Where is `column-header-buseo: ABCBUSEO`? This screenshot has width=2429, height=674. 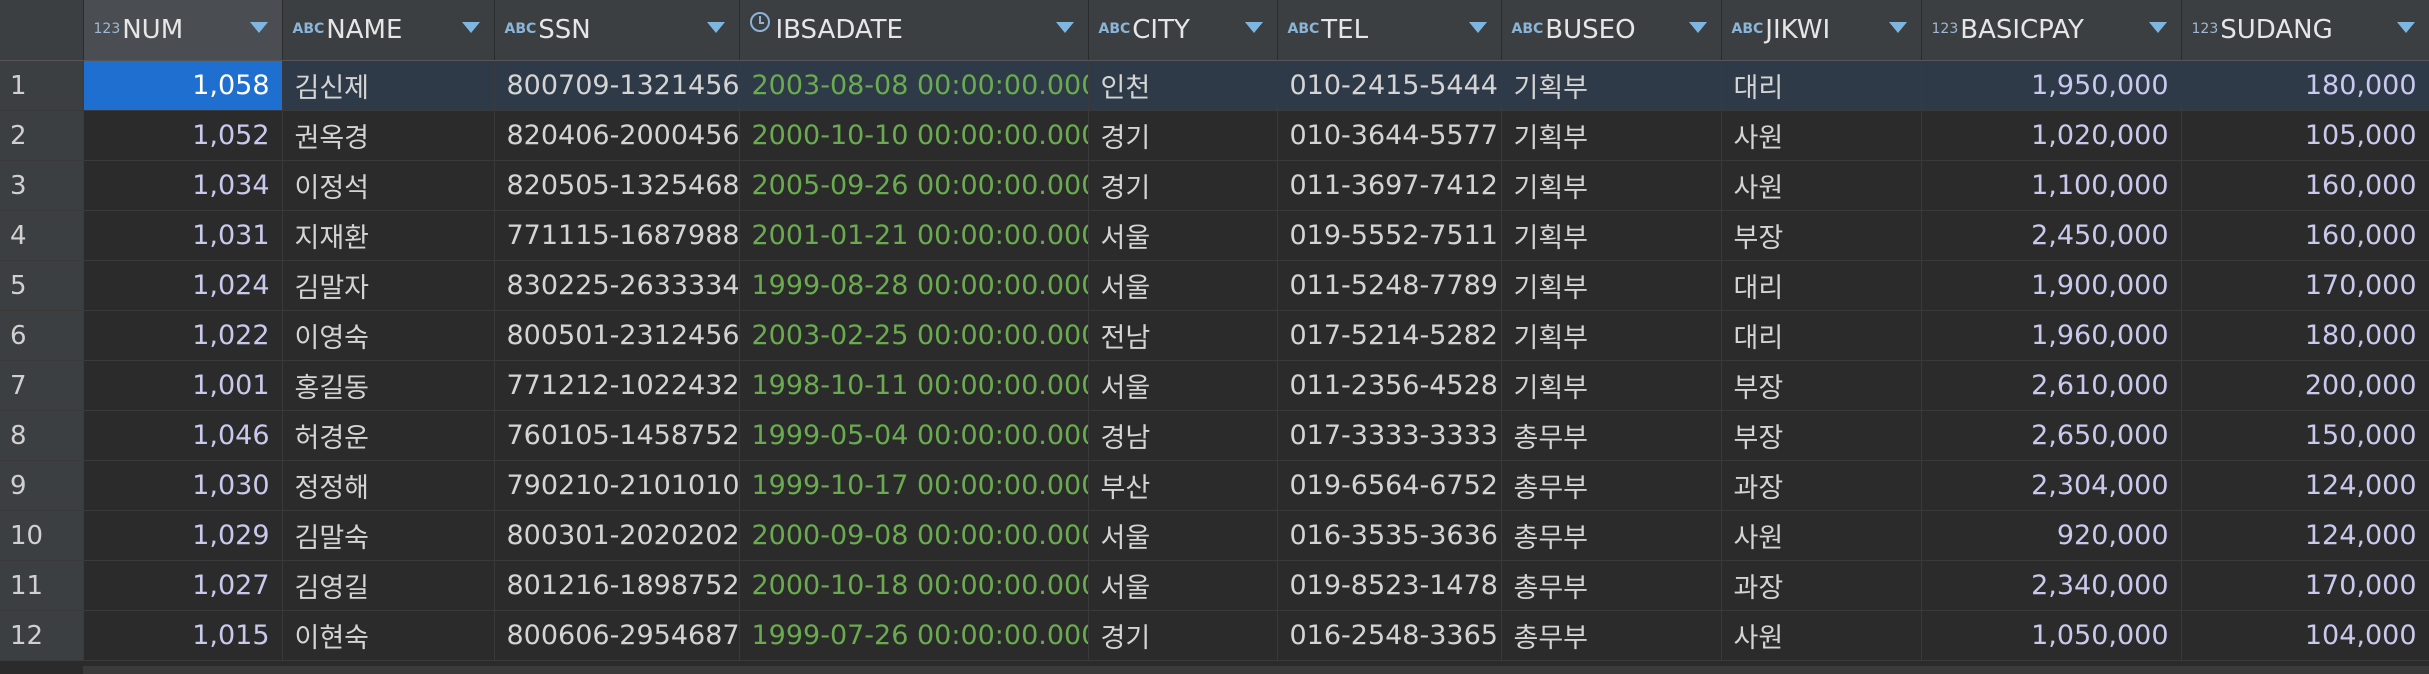 column-header-buseo: ABCBUSEO is located at coordinates (1611, 30).